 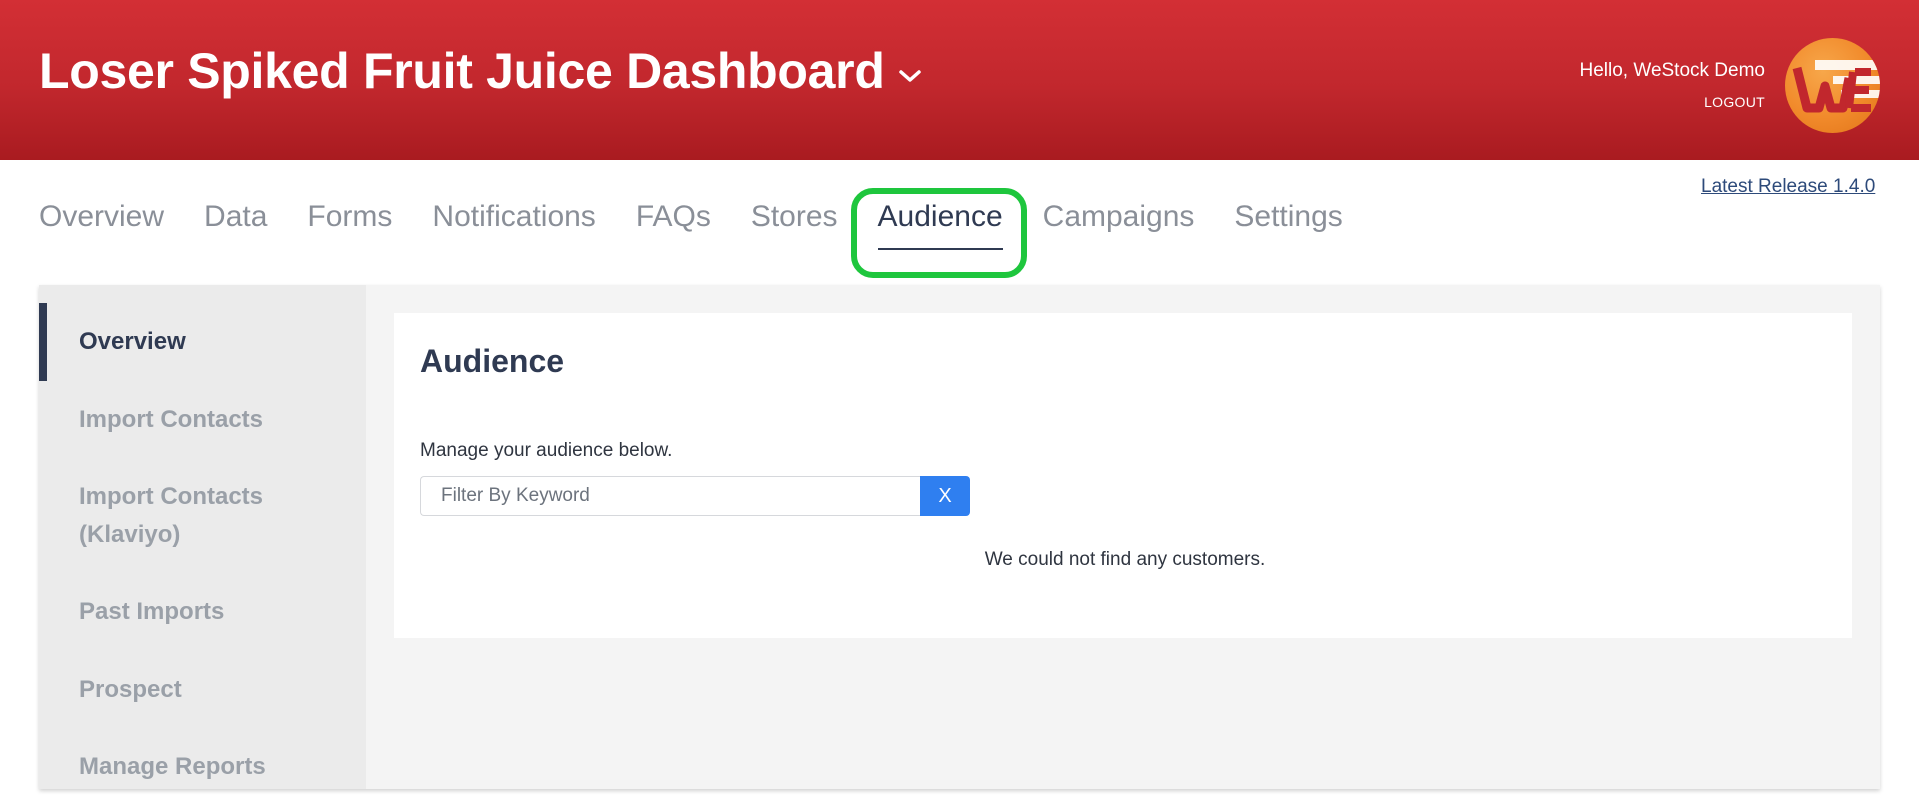 What do you see at coordinates (492, 361) in the screenshot?
I see `page-title: Audience` at bounding box center [492, 361].